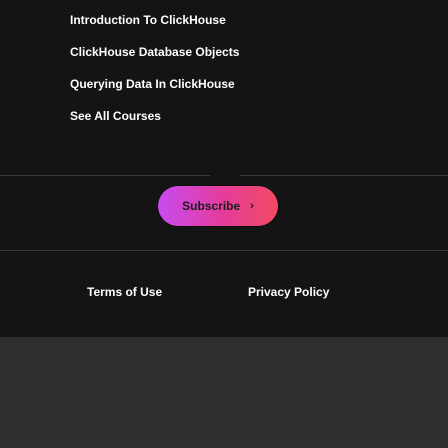  What do you see at coordinates (252, 206) in the screenshot?
I see `chevron-right-icon: ›` at bounding box center [252, 206].